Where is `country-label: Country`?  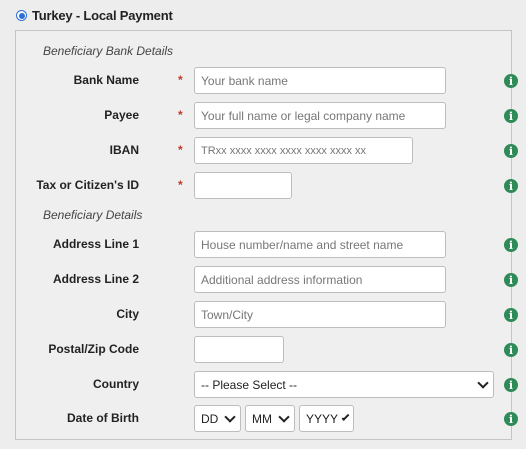
country-label: Country is located at coordinates (116, 384).